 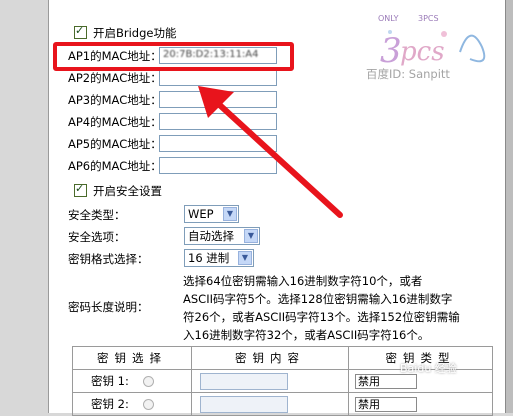 What do you see at coordinates (80, 31) in the screenshot?
I see `bridge-checkbox` at bounding box center [80, 31].